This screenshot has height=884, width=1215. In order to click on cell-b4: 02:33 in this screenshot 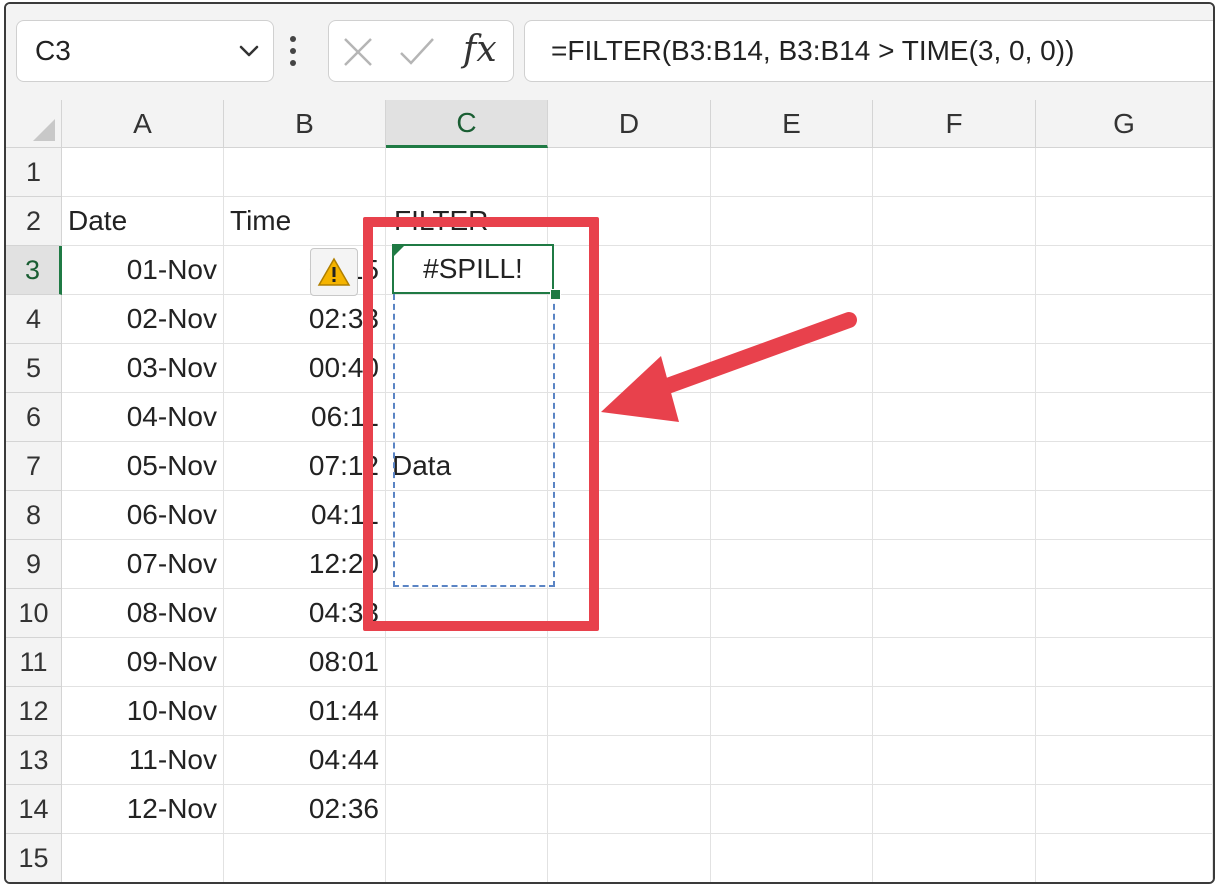, I will do `click(305, 319)`.